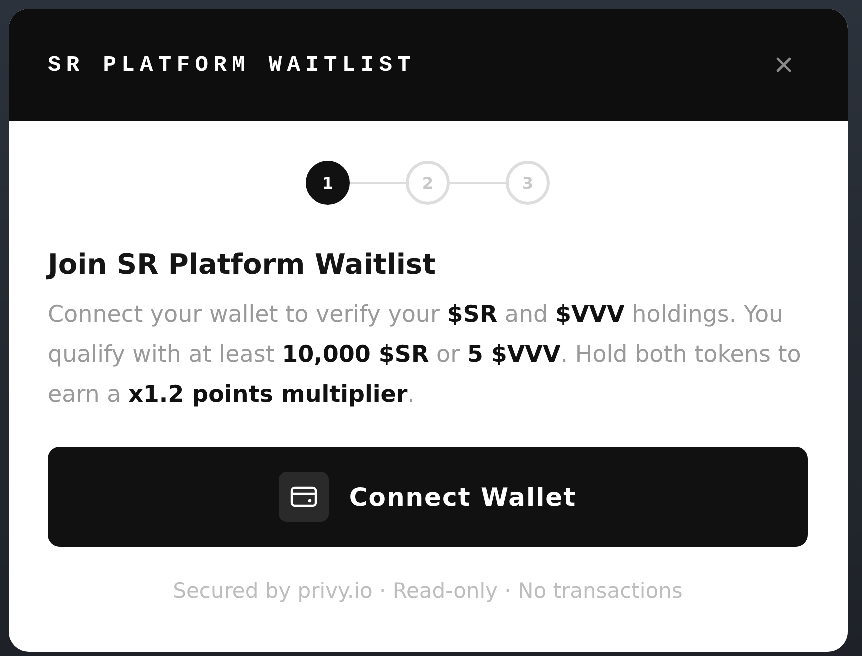 This screenshot has width=862, height=656. I want to click on card-icon, so click(304, 497).